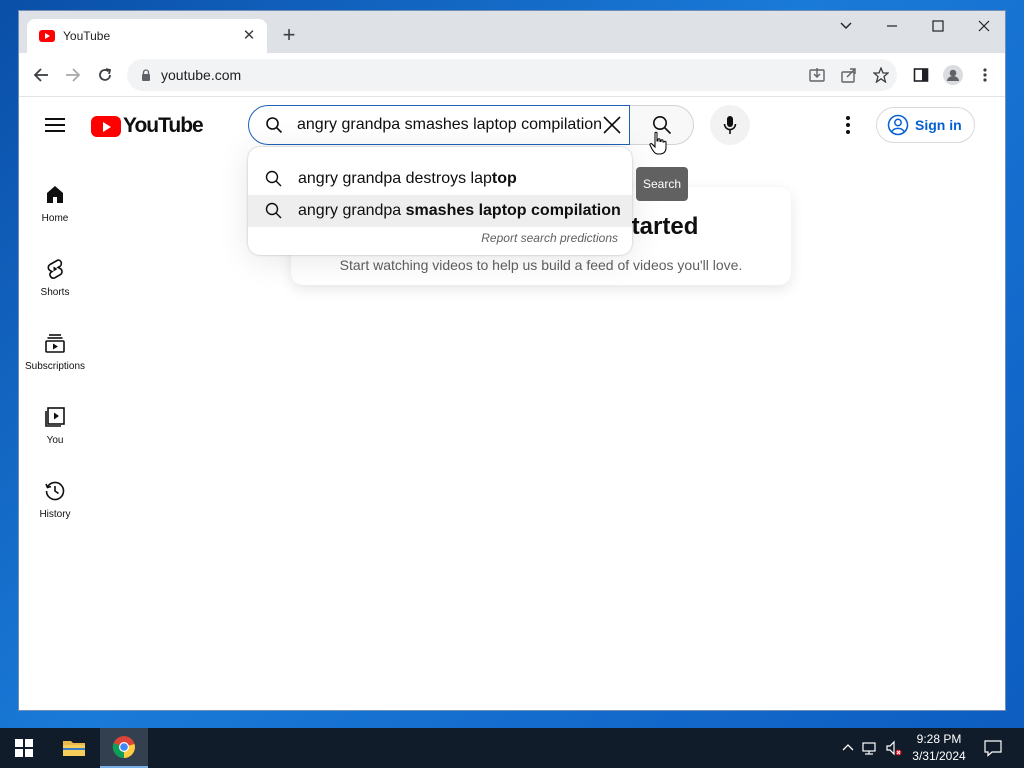  I want to click on reload-icon, so click(105, 74).